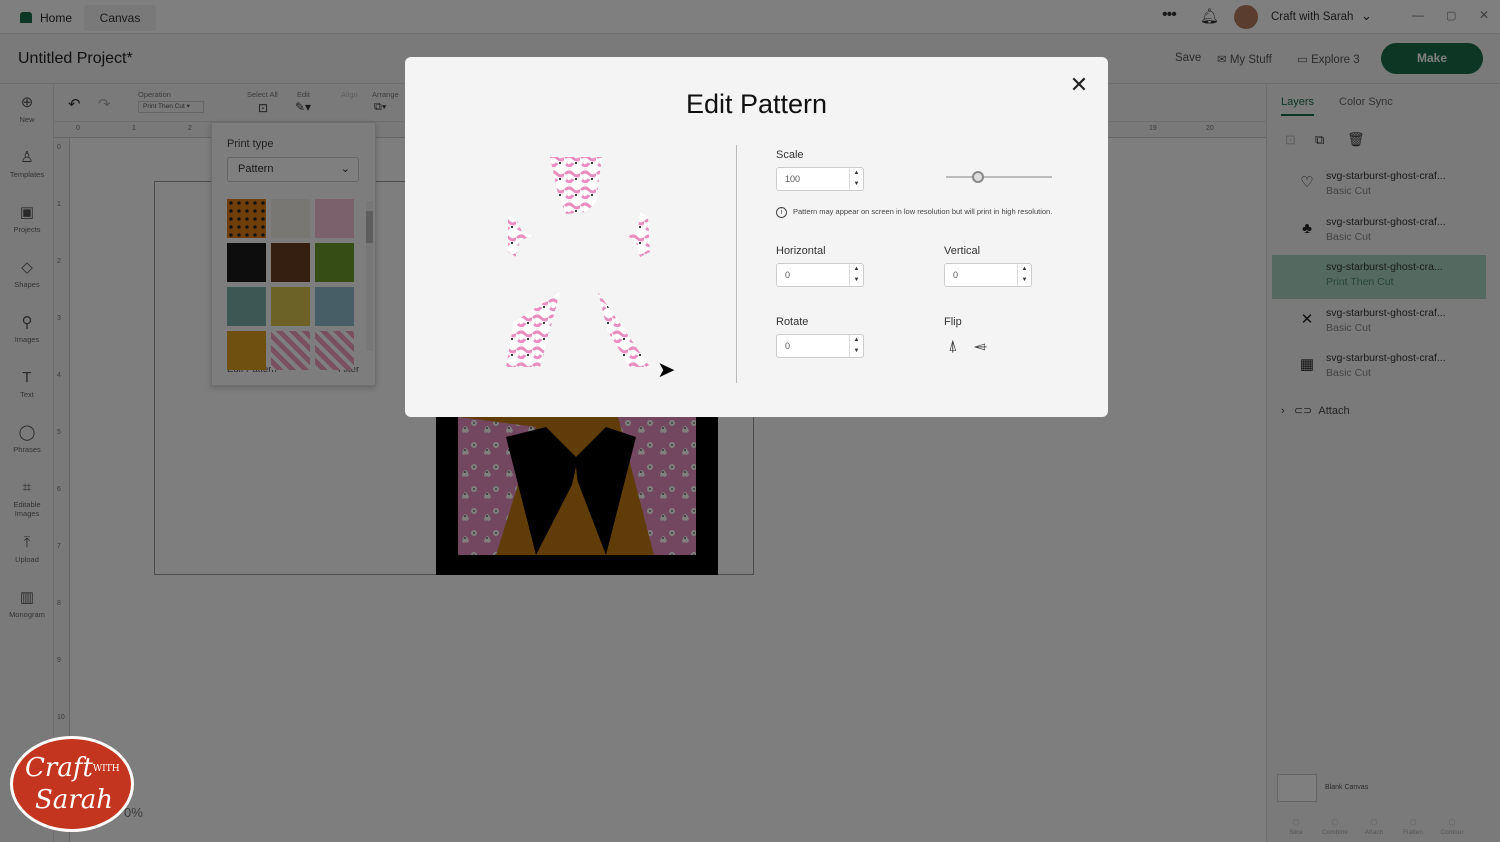 The height and width of the screenshot is (842, 1500). What do you see at coordinates (793, 179) in the screenshot?
I see `scale-value: 100` at bounding box center [793, 179].